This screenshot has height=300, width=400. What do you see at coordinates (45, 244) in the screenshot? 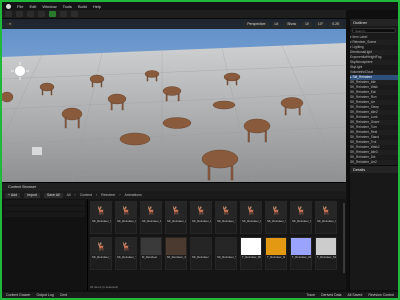
I see `sources-panel` at bounding box center [45, 244].